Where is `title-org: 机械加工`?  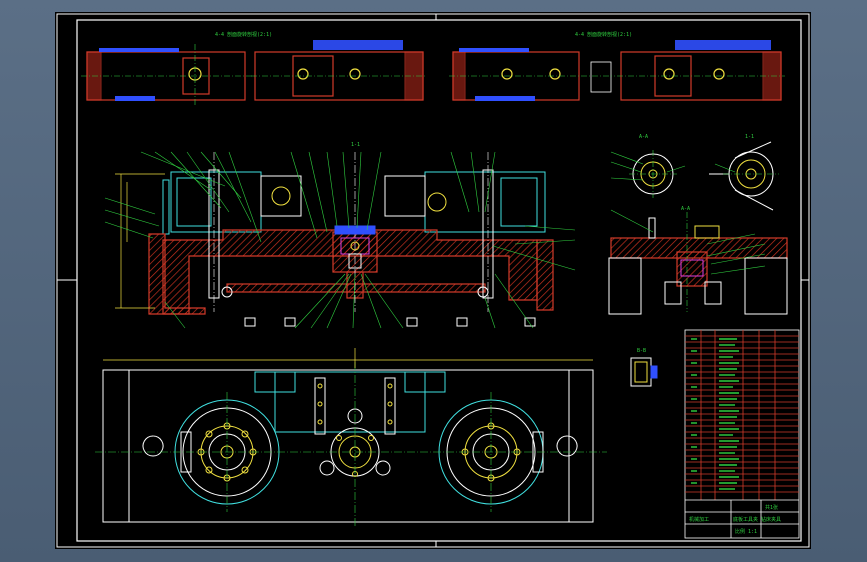 title-org: 机械加工 is located at coordinates (699, 519).